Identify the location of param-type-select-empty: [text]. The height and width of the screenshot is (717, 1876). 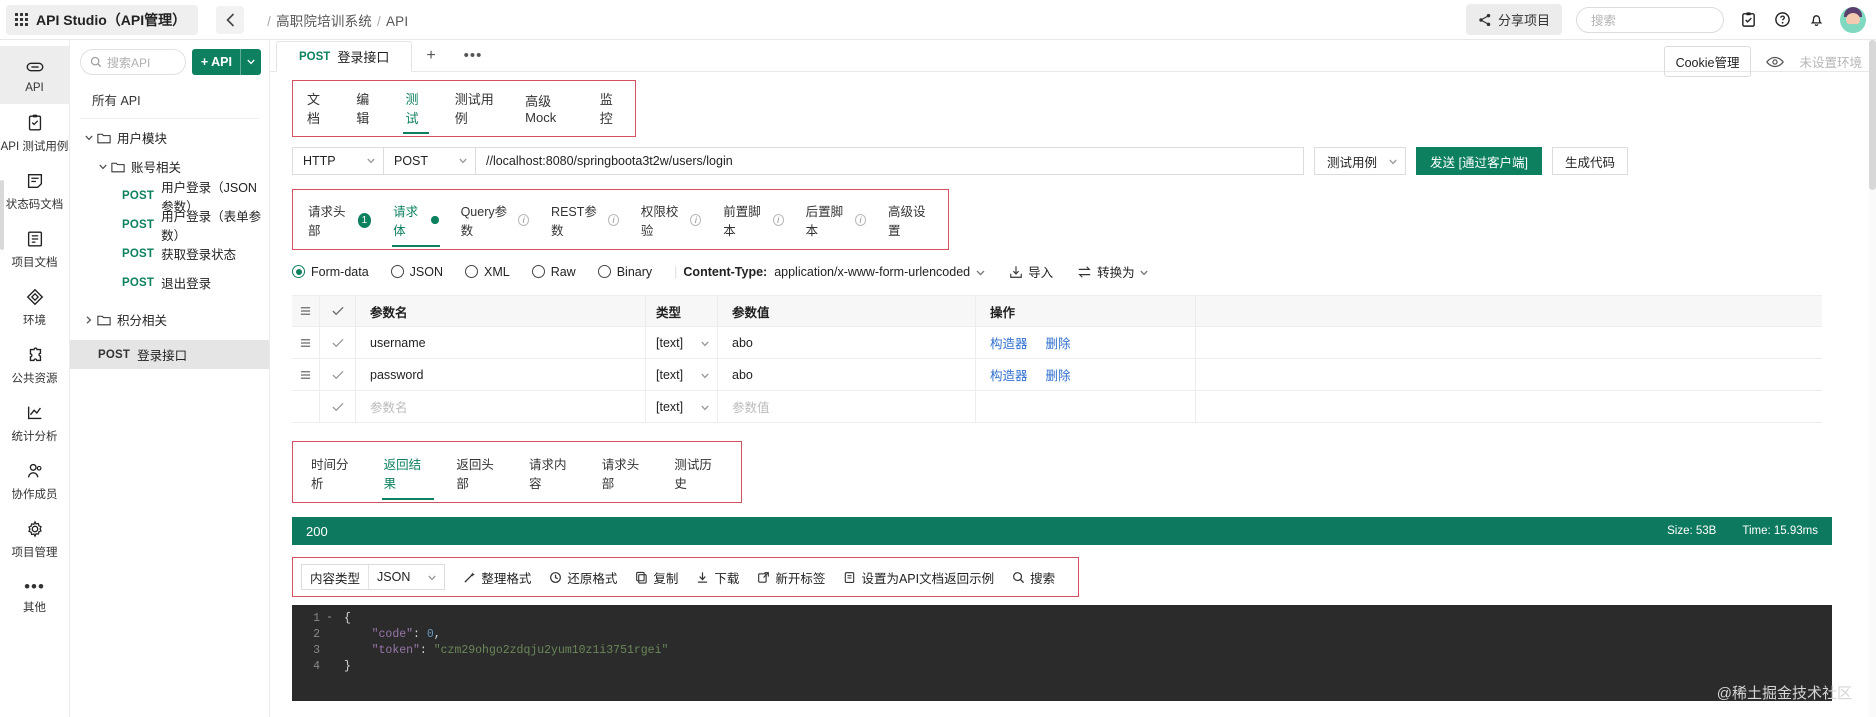
(682, 406).